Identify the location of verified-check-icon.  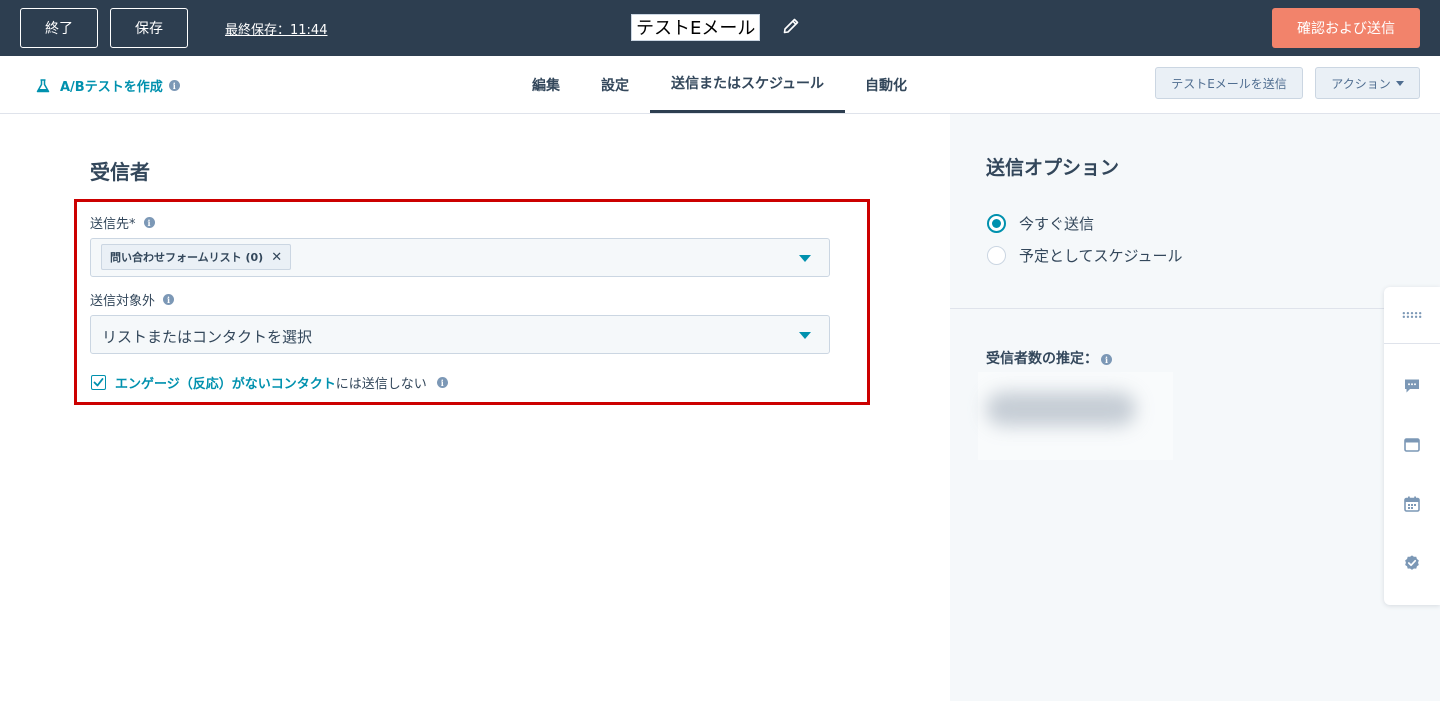
(1412, 563).